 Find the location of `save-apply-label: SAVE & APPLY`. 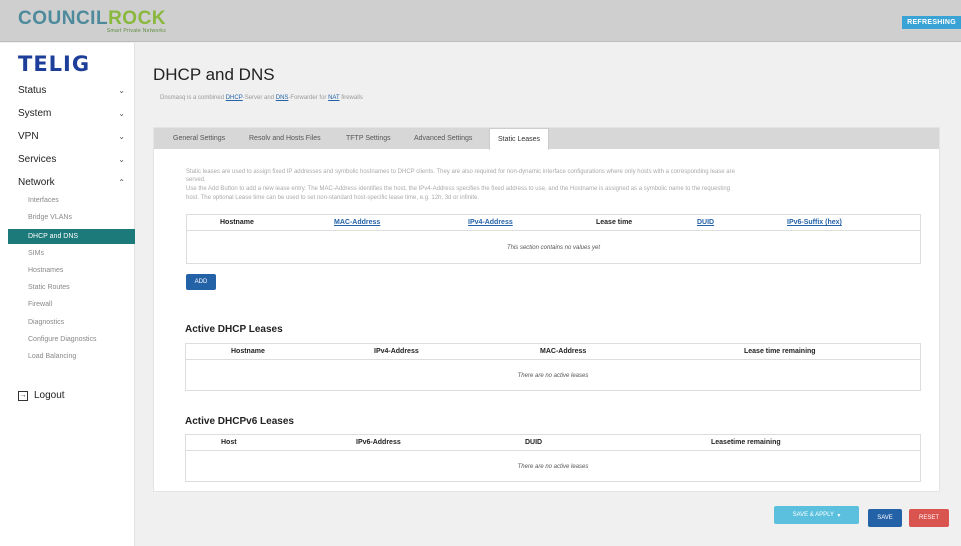

save-apply-label: SAVE & APPLY is located at coordinates (813, 515).